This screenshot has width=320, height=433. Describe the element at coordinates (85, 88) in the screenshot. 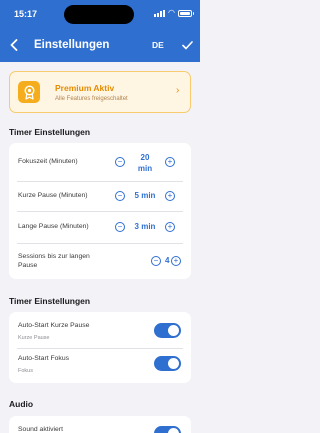

I see `premium-title: Premium Aktiv` at that location.